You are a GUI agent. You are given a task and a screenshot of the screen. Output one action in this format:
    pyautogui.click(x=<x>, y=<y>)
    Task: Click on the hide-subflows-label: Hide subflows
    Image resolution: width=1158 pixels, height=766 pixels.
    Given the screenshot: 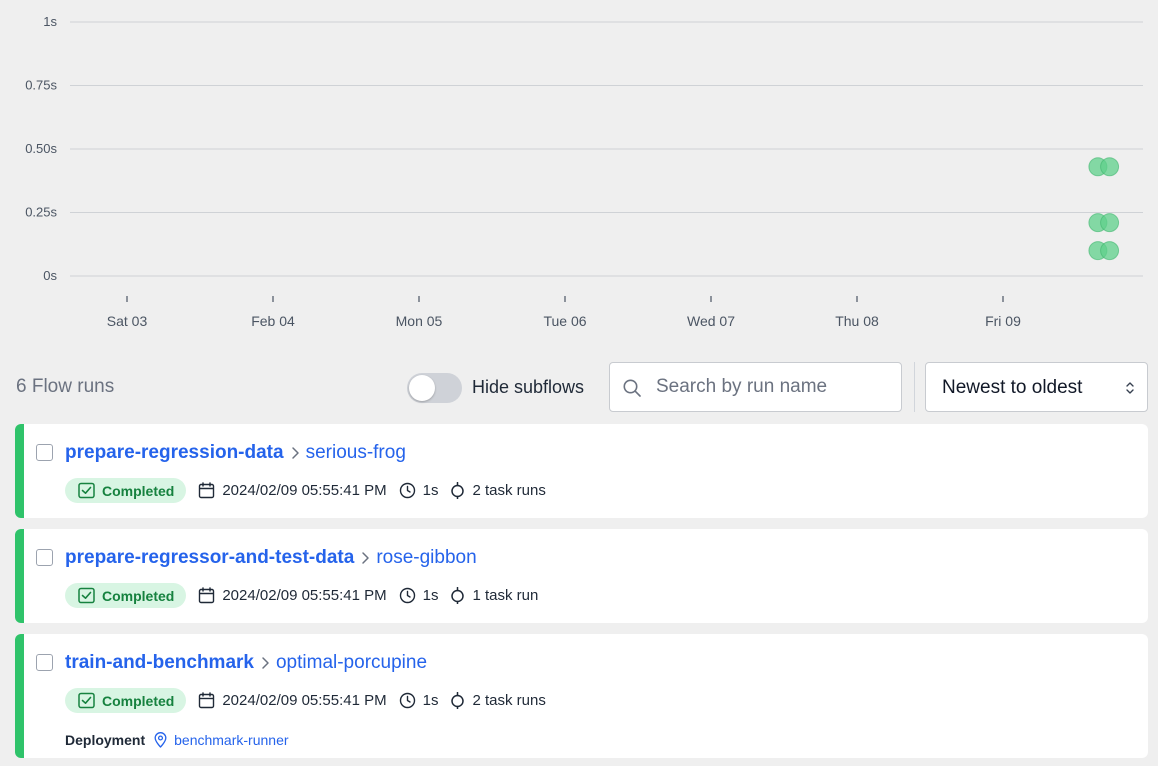 What is the action you would take?
    pyautogui.click(x=528, y=387)
    